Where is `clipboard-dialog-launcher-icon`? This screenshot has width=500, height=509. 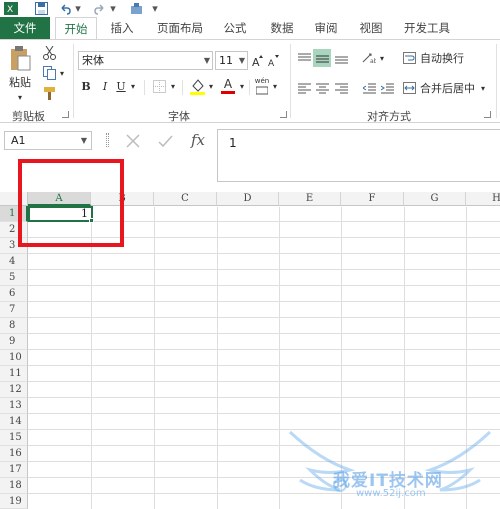 clipboard-dialog-launcher-icon is located at coordinates (65, 114).